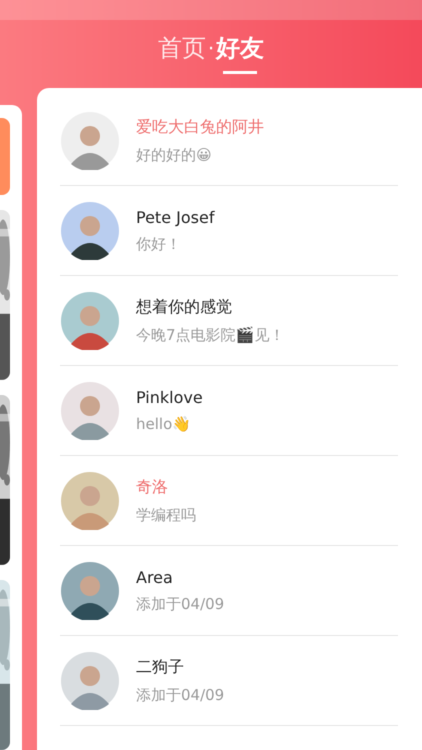 This screenshot has height=750, width=422. Describe the element at coordinates (229, 681) in the screenshot. I see `friend-row: 二狗子 添加于04/09` at that location.